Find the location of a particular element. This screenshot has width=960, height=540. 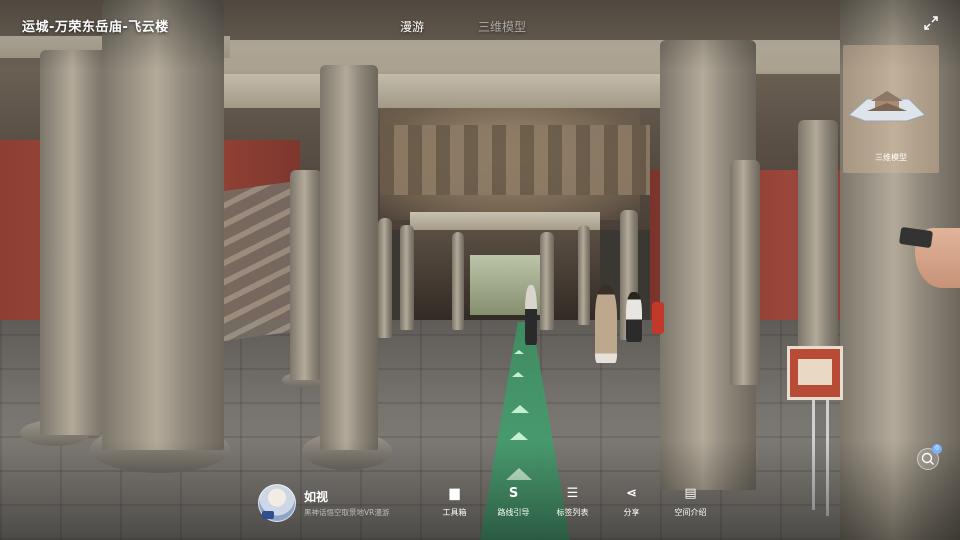

expand-arrows-glyph is located at coordinates (931, 23).